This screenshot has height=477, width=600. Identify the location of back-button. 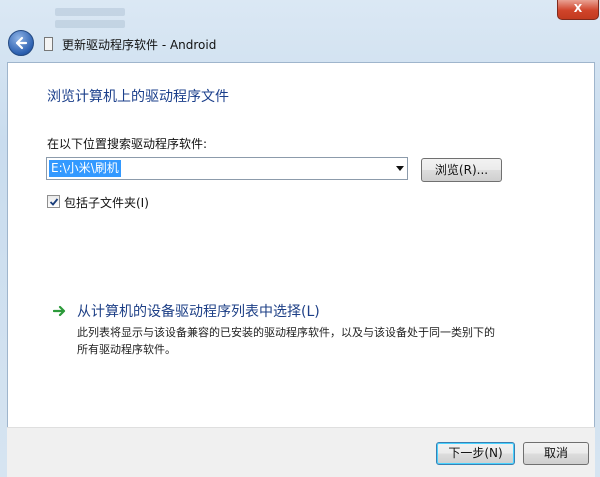
(21, 43).